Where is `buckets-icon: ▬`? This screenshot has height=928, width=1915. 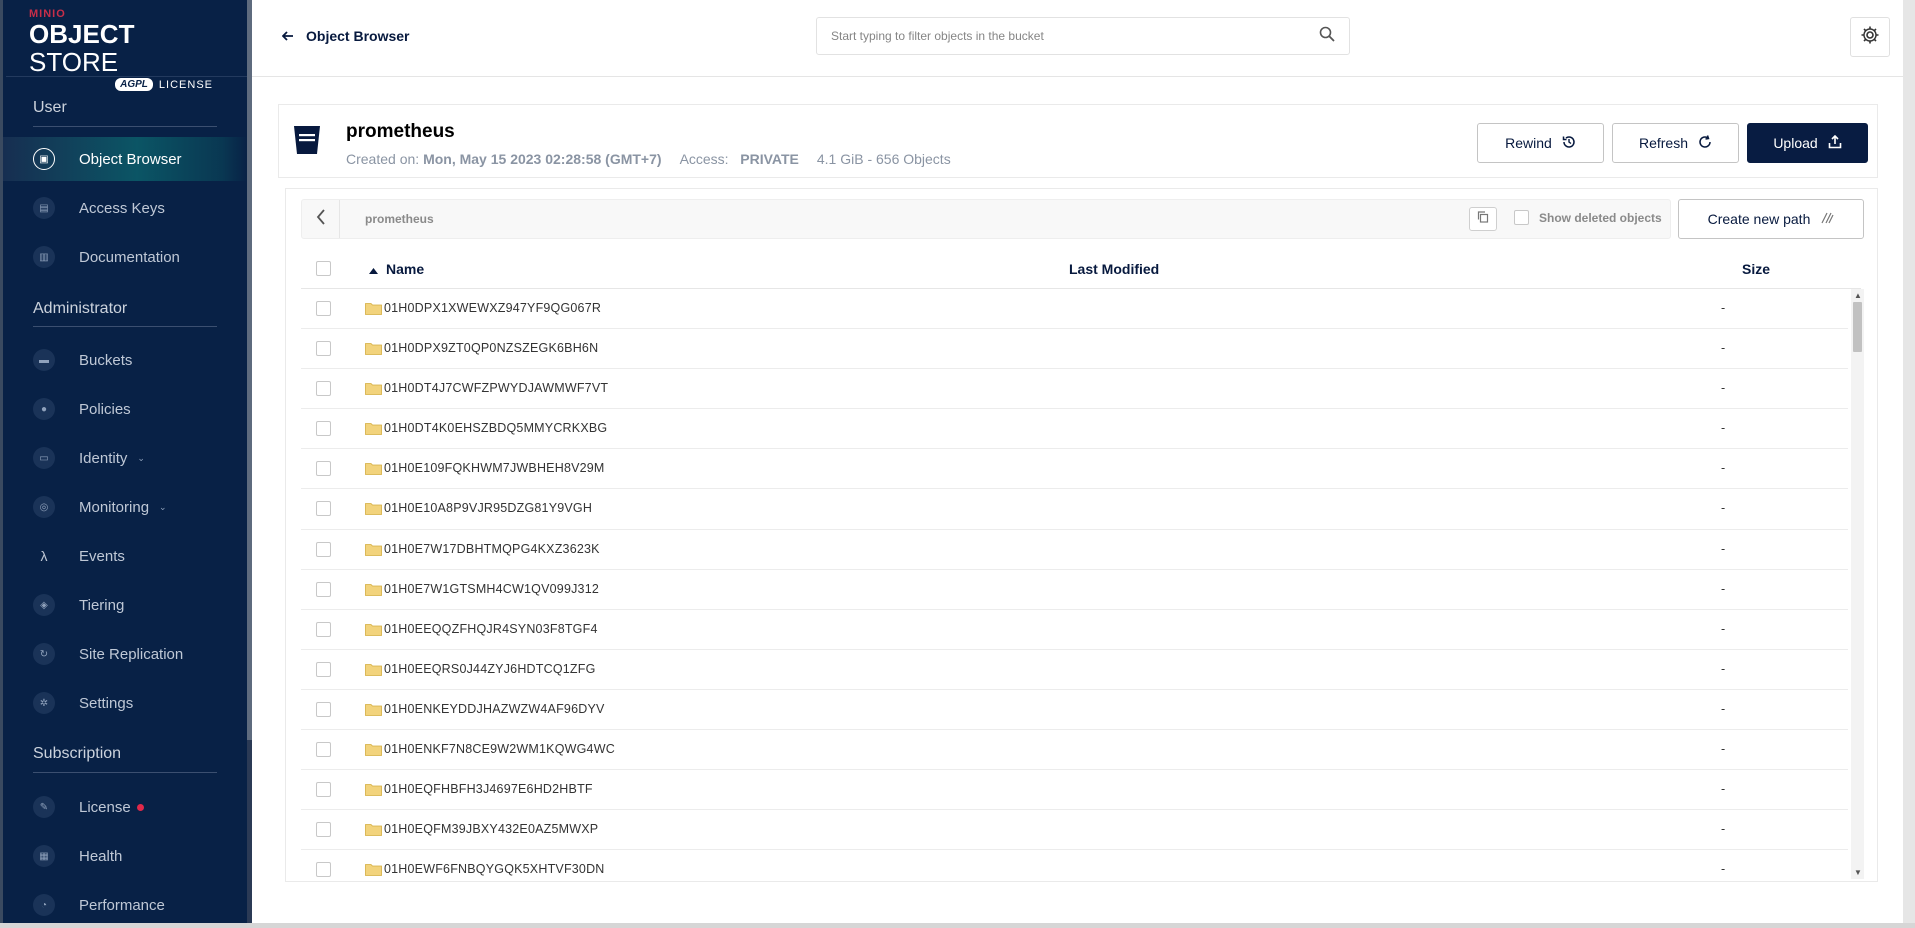
buckets-icon: ▬ is located at coordinates (44, 360).